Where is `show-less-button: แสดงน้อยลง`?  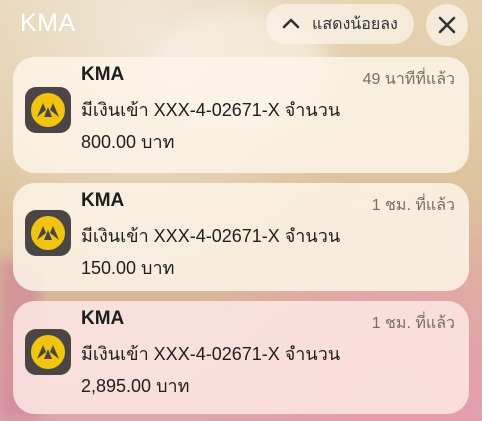
show-less-button: แสดงน้อยลง is located at coordinates (340, 24).